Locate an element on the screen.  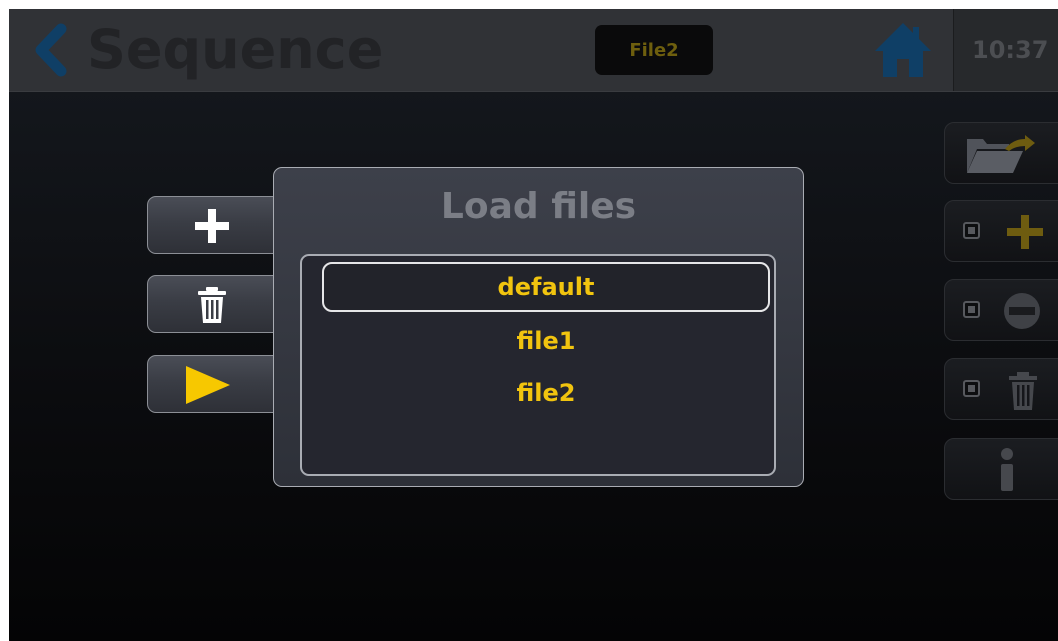
file-item-file1: file1 is located at coordinates (546, 341).